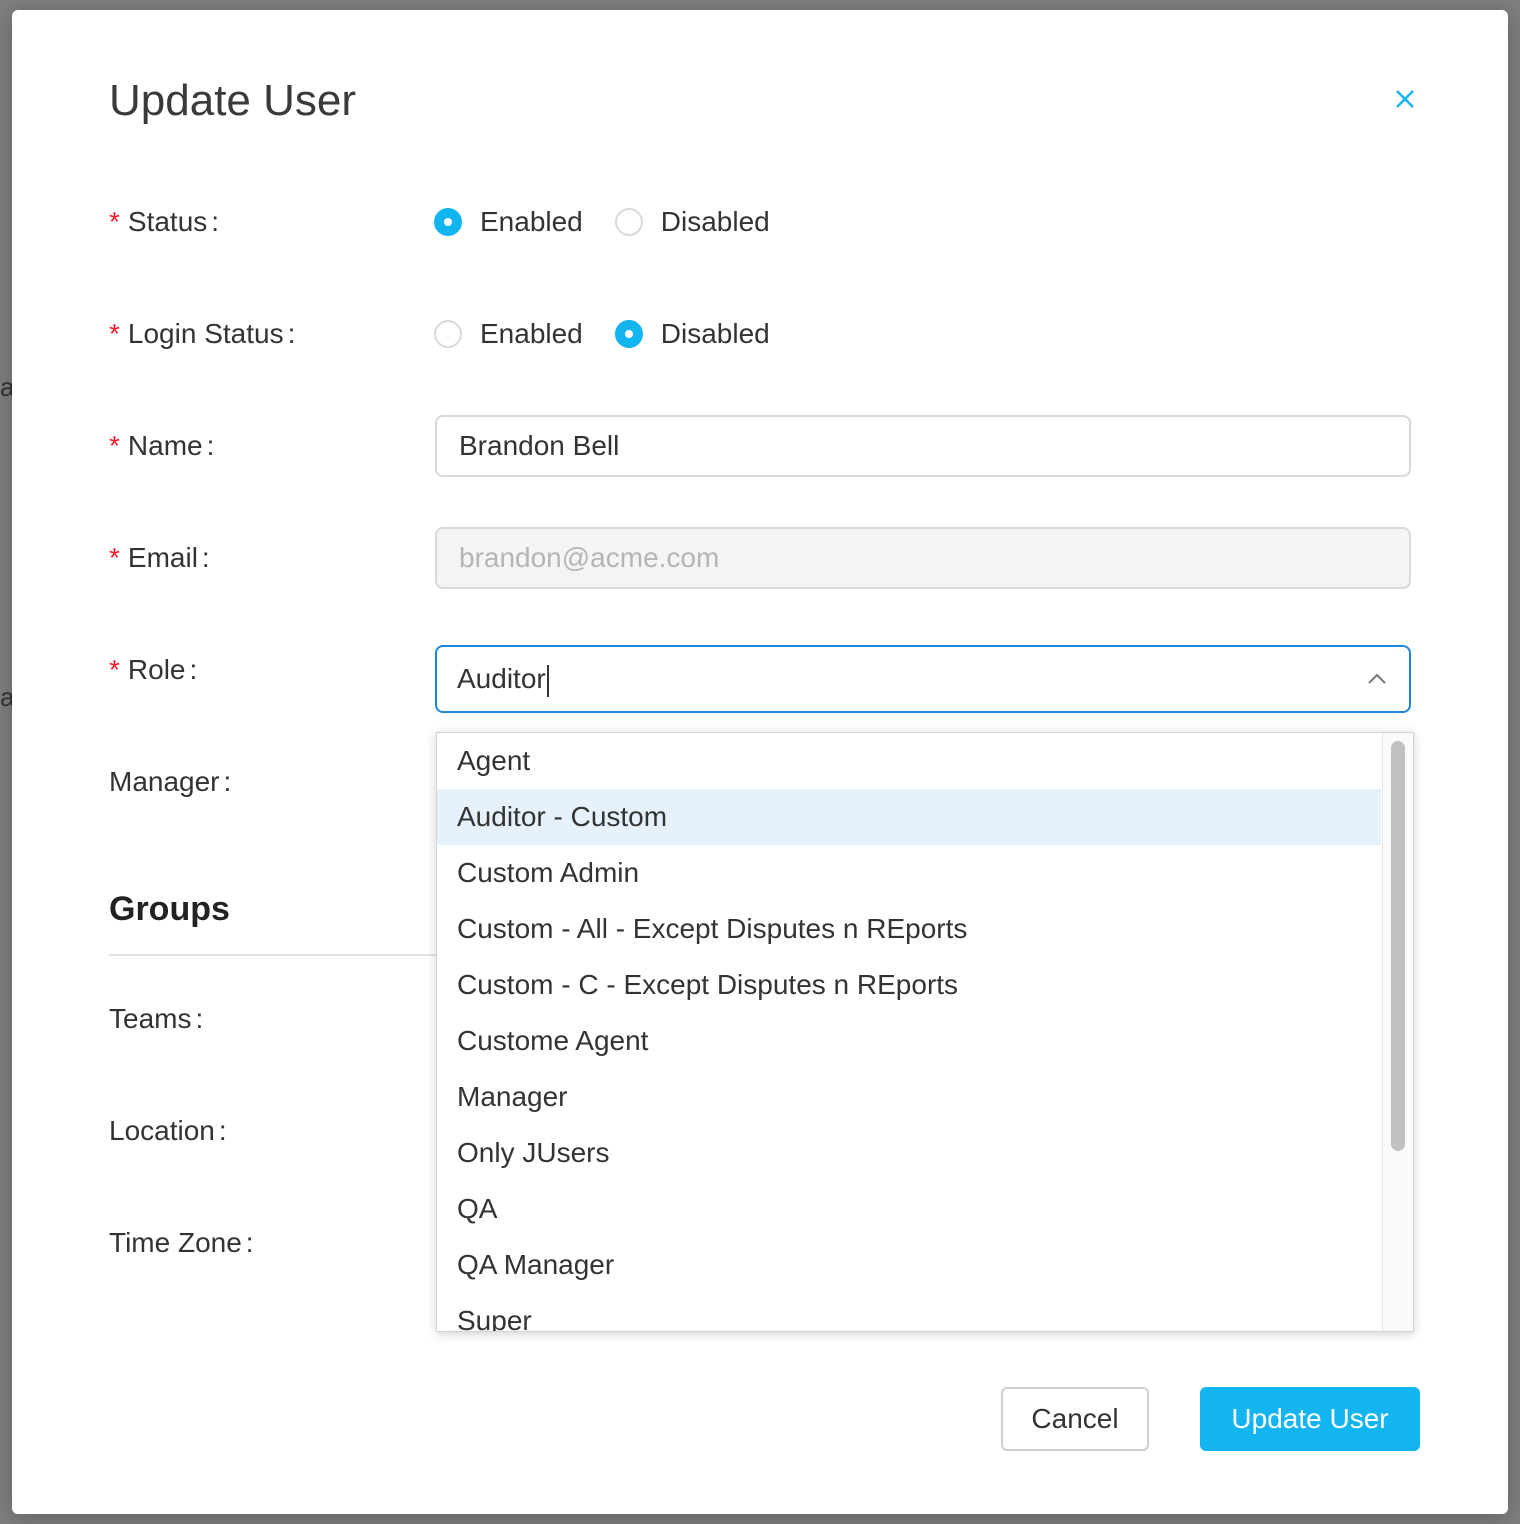 Image resolution: width=1520 pixels, height=1524 pixels. What do you see at coordinates (909, 1097) in the screenshot?
I see `role-option: Manager` at bounding box center [909, 1097].